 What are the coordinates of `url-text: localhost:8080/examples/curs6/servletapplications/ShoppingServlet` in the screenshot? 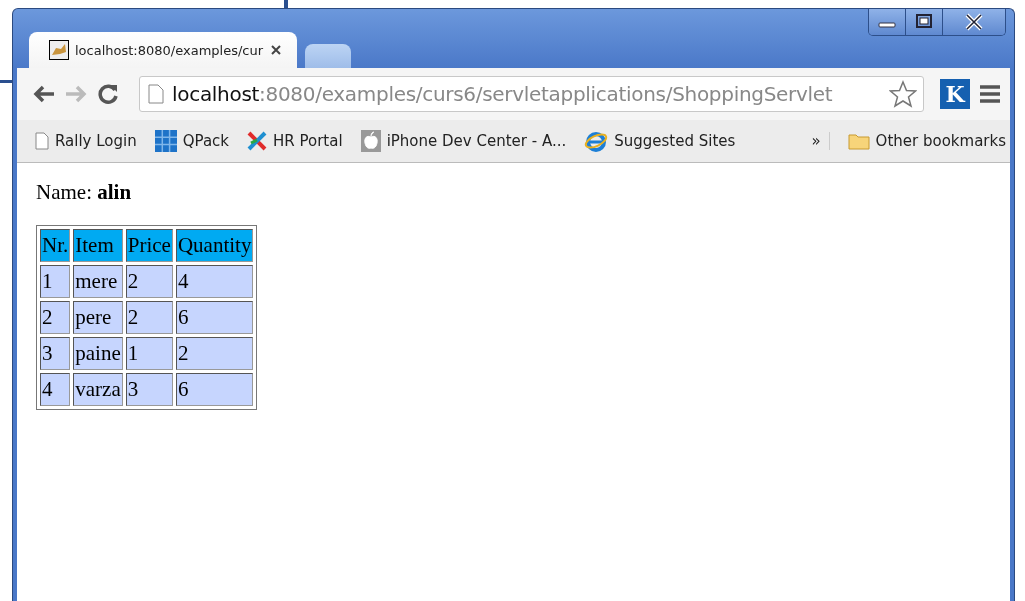 It's located at (503, 94).